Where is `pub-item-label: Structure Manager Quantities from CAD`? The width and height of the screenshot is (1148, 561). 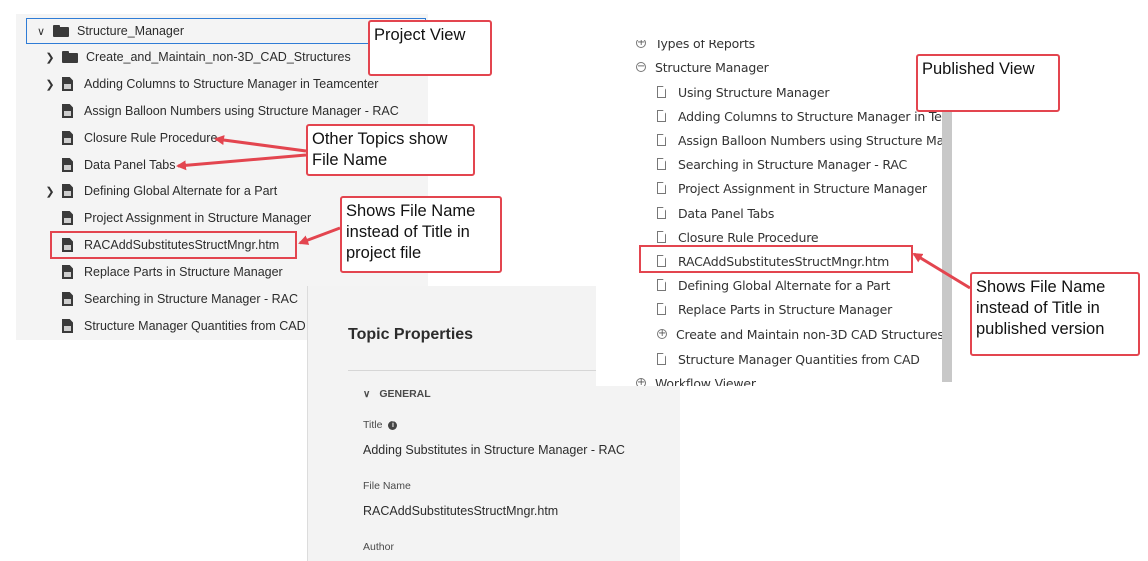
pub-item-label: Structure Manager Quantities from CAD is located at coordinates (799, 359).